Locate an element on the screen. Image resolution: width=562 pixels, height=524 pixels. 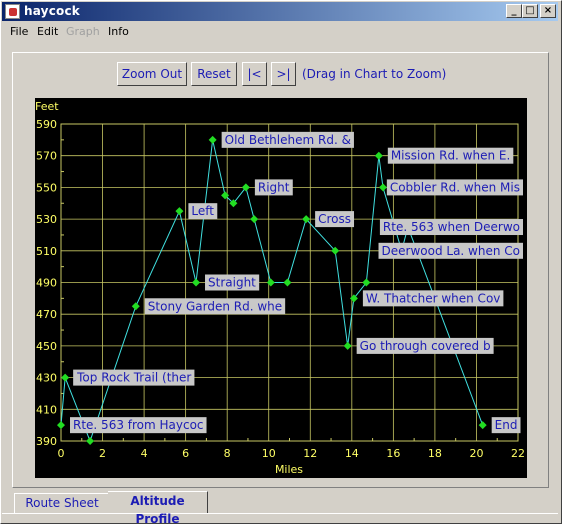
tab-altitude-profile: Altitude Profile is located at coordinates (158, 507).